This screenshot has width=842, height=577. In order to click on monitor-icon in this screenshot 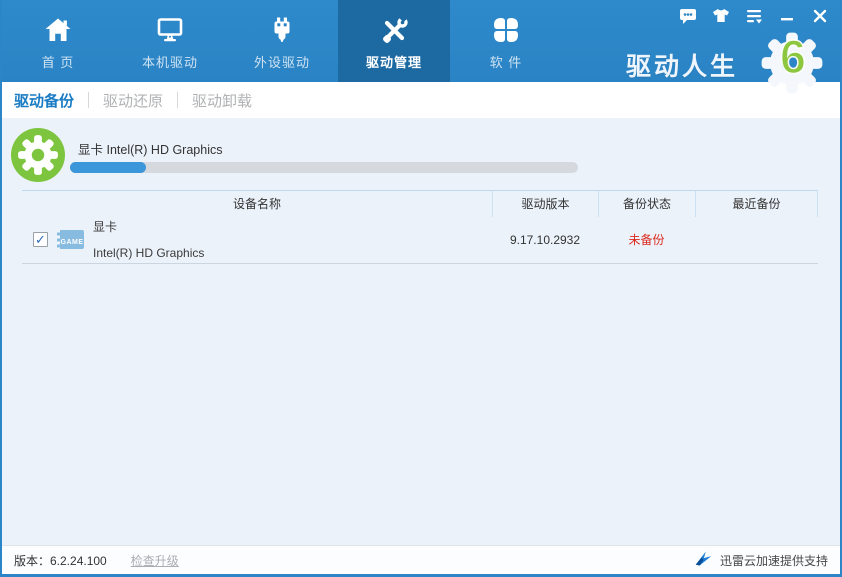, I will do `click(170, 30)`.